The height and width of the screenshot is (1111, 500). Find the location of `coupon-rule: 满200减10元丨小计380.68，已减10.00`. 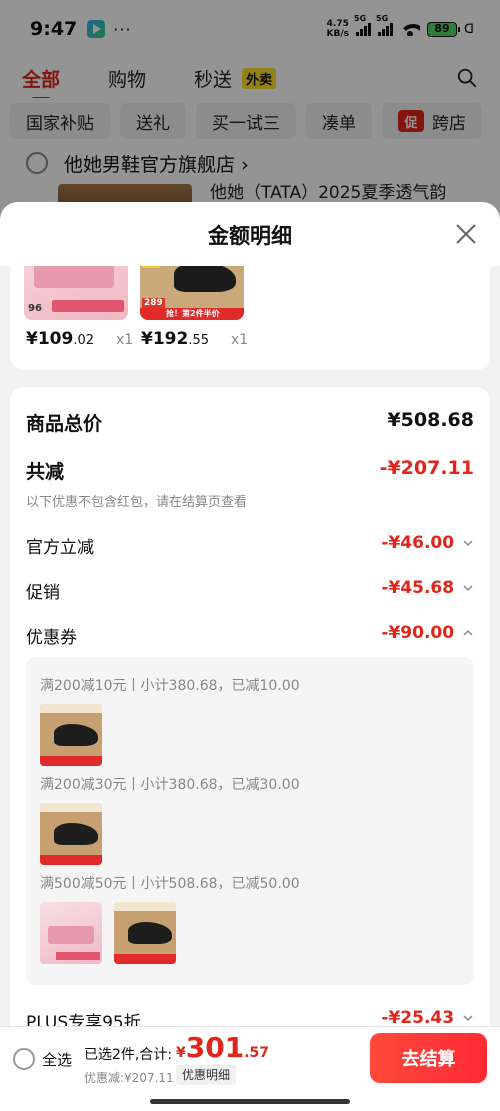

coupon-rule: 满200减10元丨小计380.68，已减10.00 is located at coordinates (170, 686).